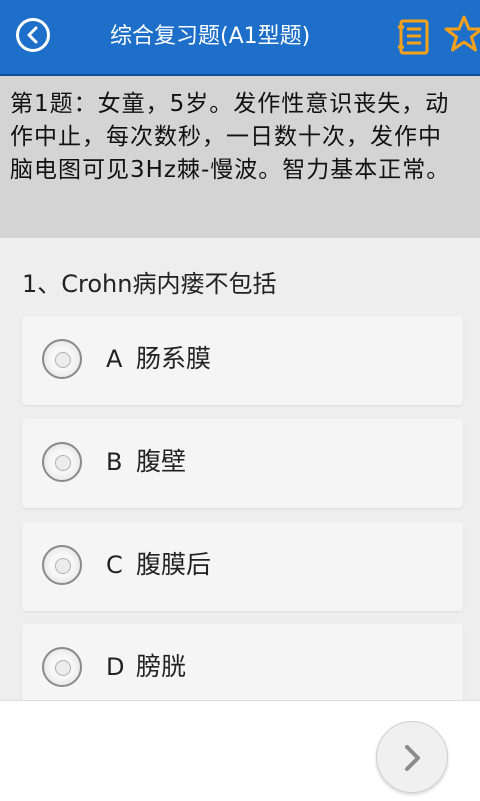  I want to click on back-button, so click(33, 35).